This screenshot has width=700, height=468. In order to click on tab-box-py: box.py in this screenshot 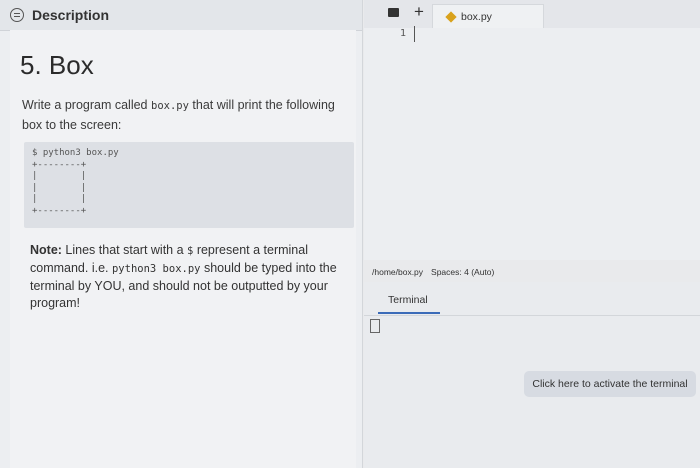, I will do `click(488, 16)`.